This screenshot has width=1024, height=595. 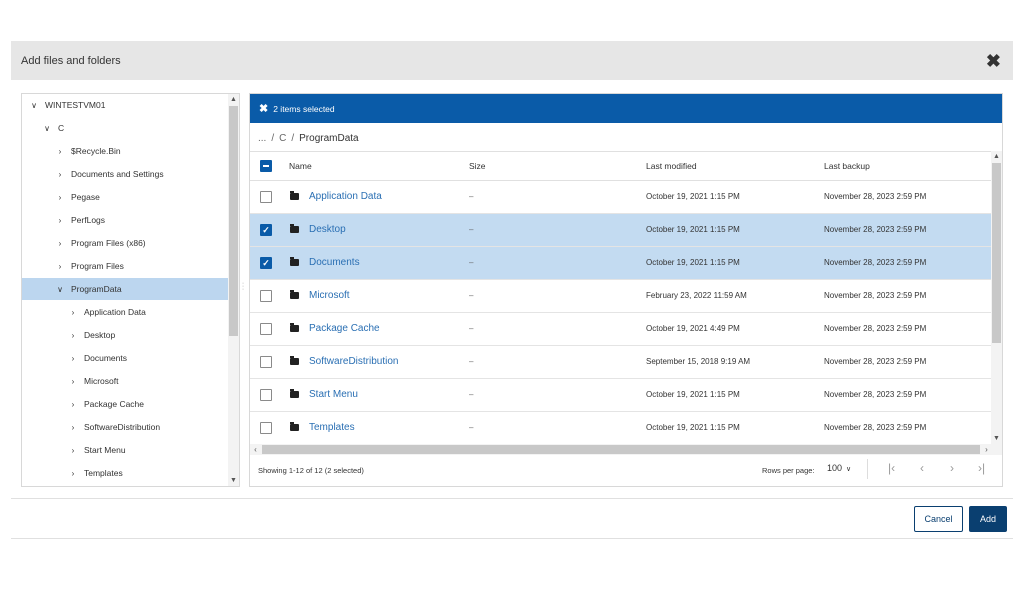 I want to click on tree-item: › Microsoft, so click(x=125, y=381).